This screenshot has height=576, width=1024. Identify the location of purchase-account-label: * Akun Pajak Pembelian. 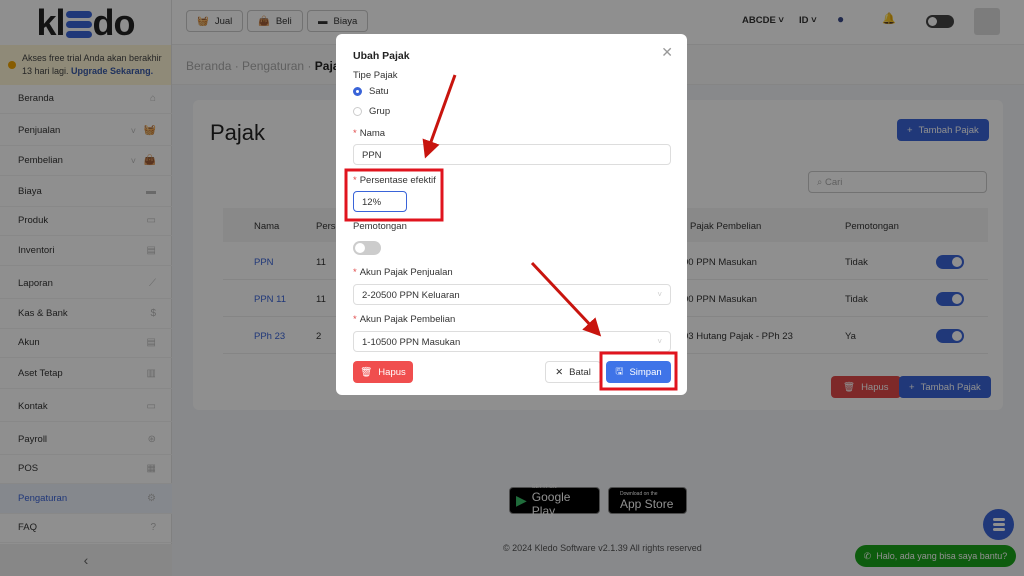
(404, 319).